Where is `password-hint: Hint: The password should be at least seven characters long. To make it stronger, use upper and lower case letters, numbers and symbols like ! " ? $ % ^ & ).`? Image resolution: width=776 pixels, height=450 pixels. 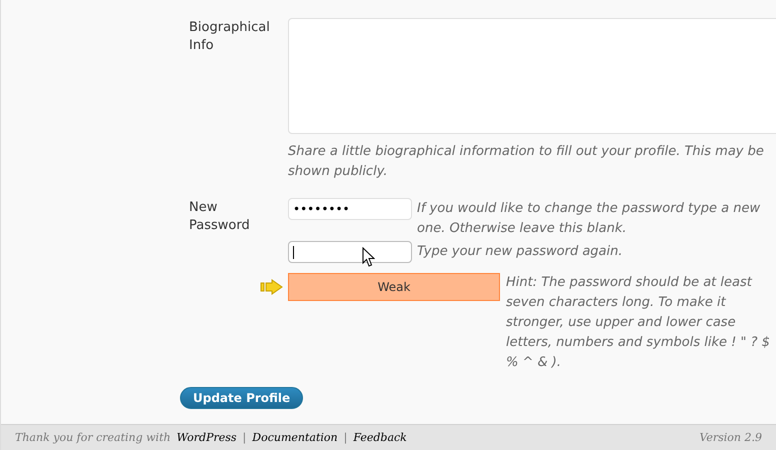
password-hint: Hint: The password should be at least seven characters long. To make it stronger, use upper and lower case letters, numbers and symbols like ! " ? $ % ^ & ). is located at coordinates (638, 323).